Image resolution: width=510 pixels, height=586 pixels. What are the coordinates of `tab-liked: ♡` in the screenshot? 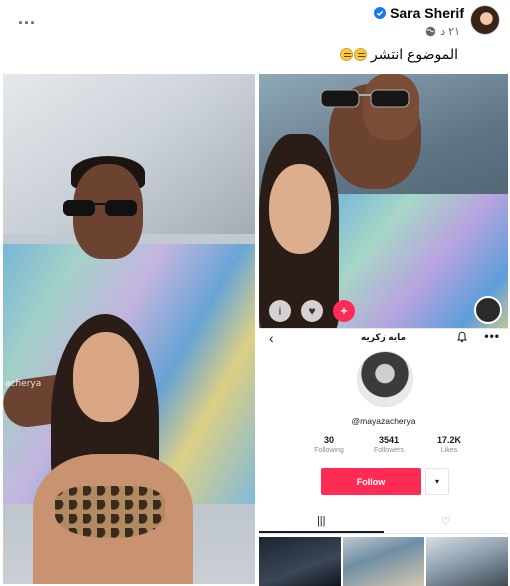 It's located at (446, 521).